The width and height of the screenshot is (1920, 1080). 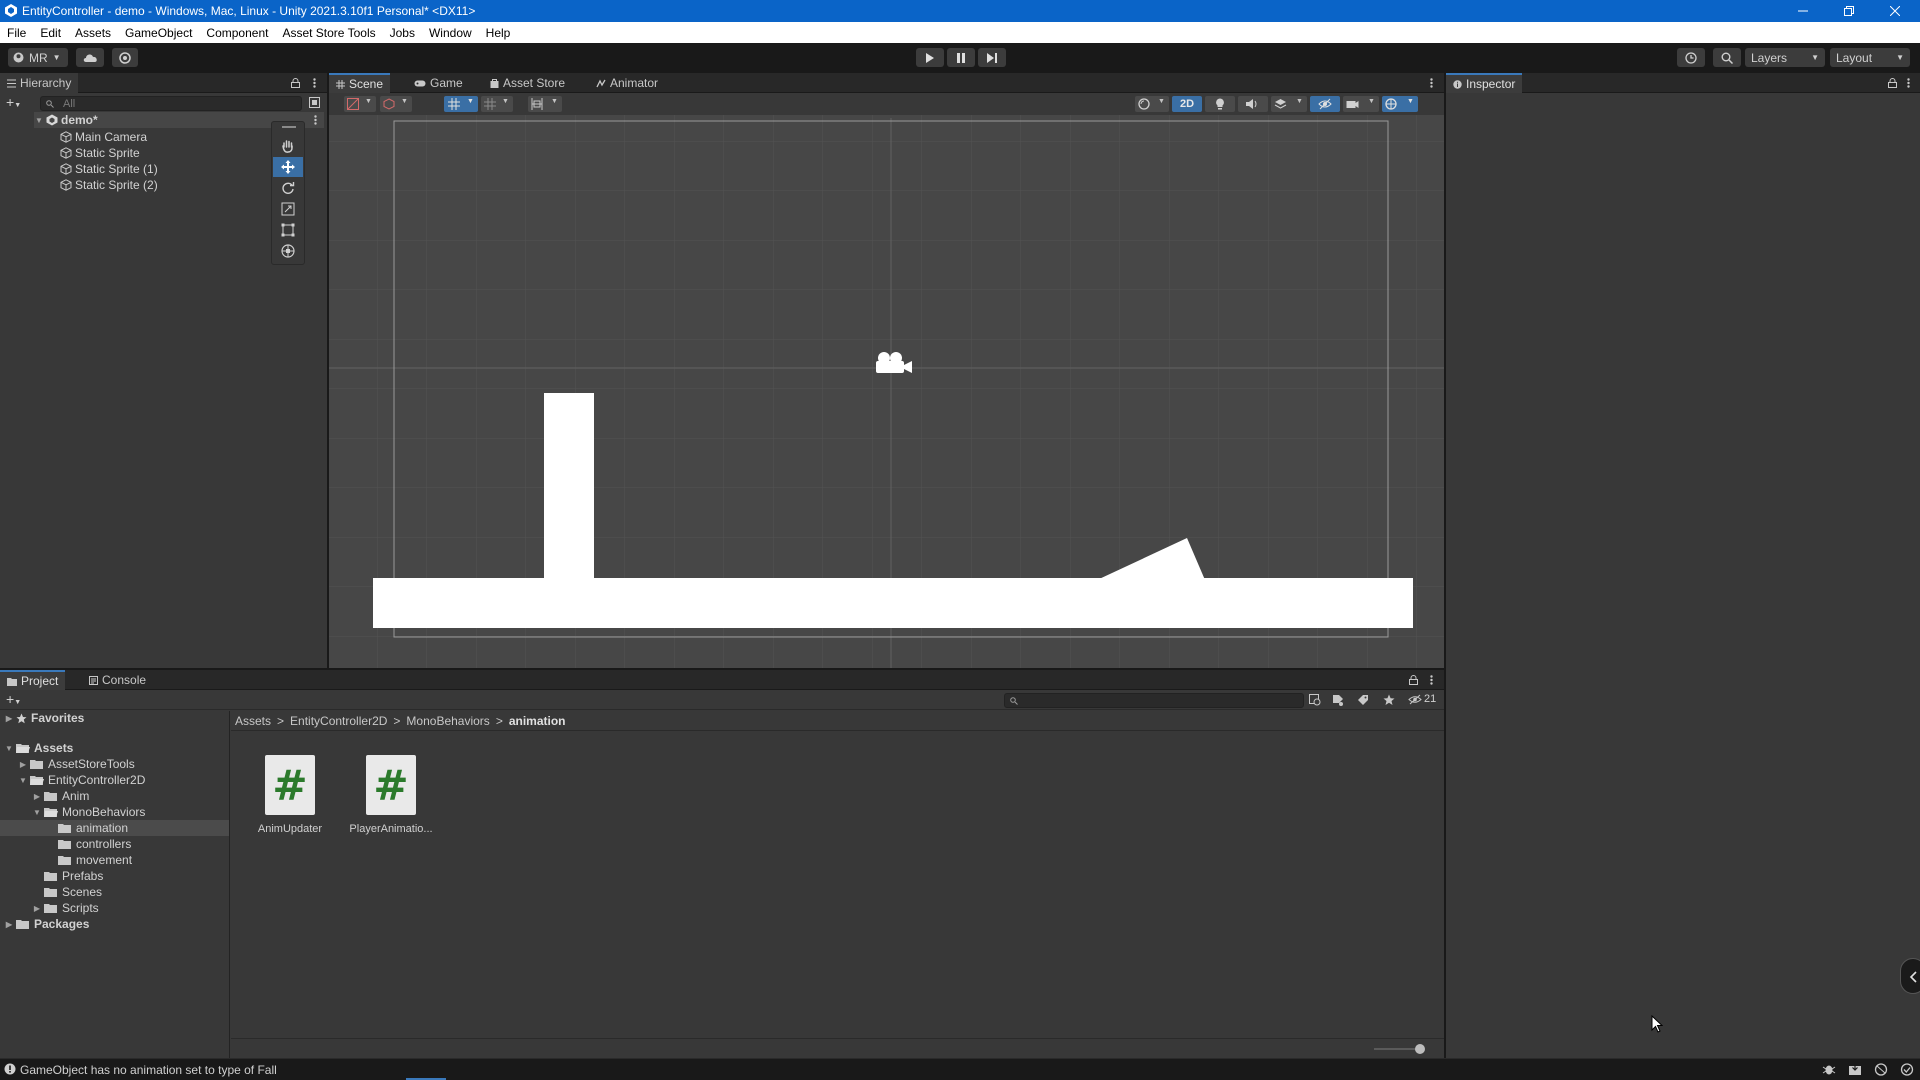 I want to click on menu-asset-store-tools: Asset Store Tools, so click(x=328, y=33).